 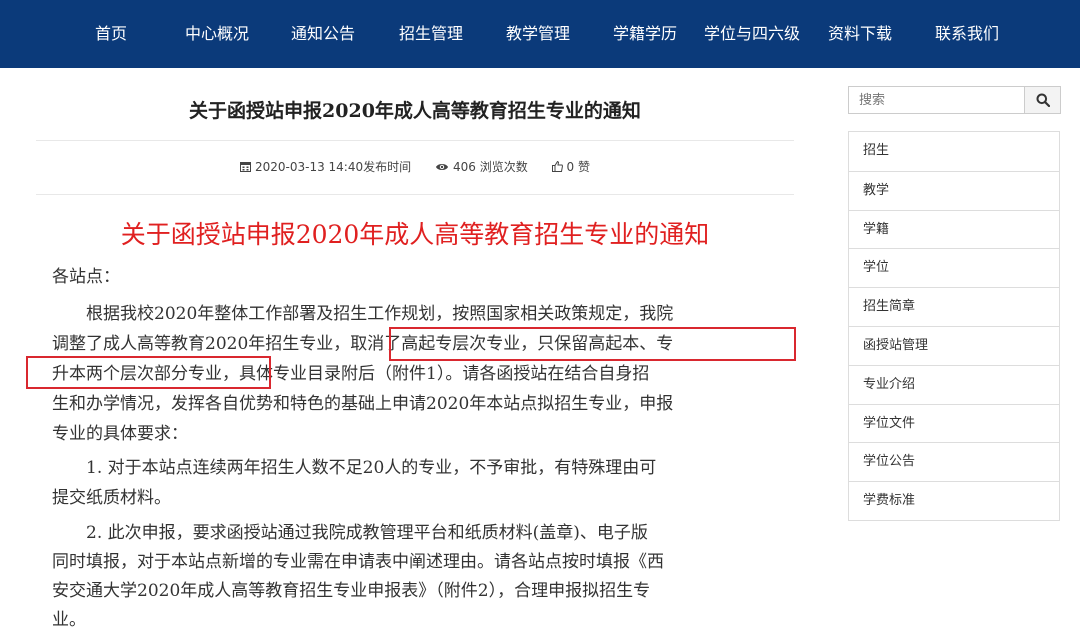 I want to click on like-label: 赞, so click(x=584, y=167).